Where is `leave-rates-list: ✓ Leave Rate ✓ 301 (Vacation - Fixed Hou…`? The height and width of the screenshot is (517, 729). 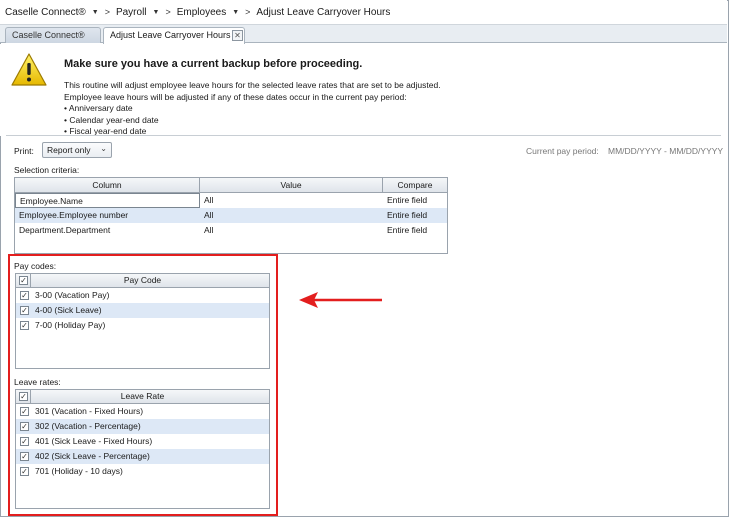
leave-rates-list: ✓ Leave Rate ✓ 301 (Vacation - Fixed Hou… is located at coordinates (142, 449).